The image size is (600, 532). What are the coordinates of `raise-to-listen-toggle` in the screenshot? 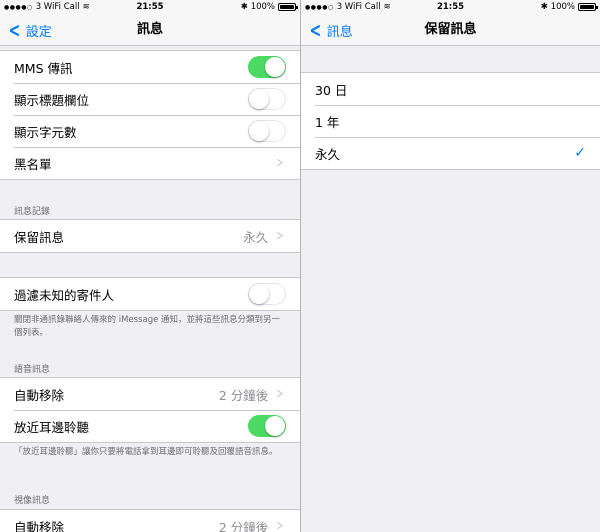 It's located at (267, 426).